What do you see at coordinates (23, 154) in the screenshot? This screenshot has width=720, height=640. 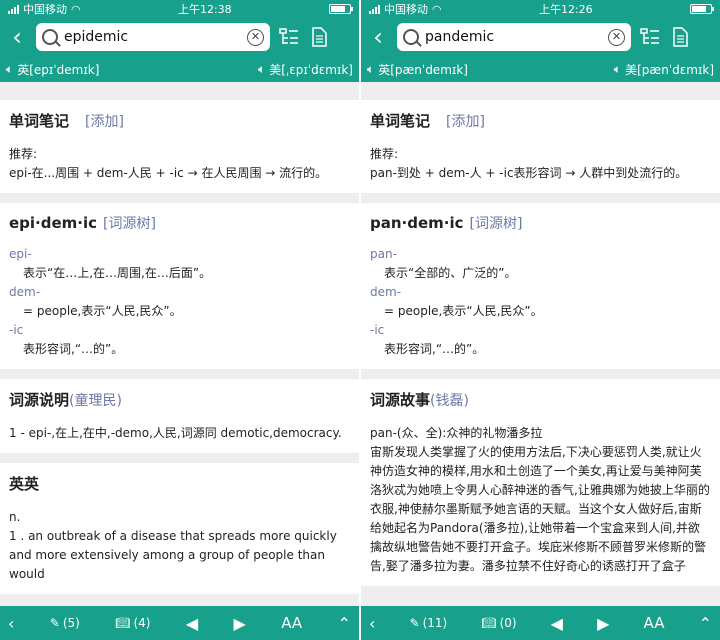 I see `recommend-label: 推荐:` at bounding box center [23, 154].